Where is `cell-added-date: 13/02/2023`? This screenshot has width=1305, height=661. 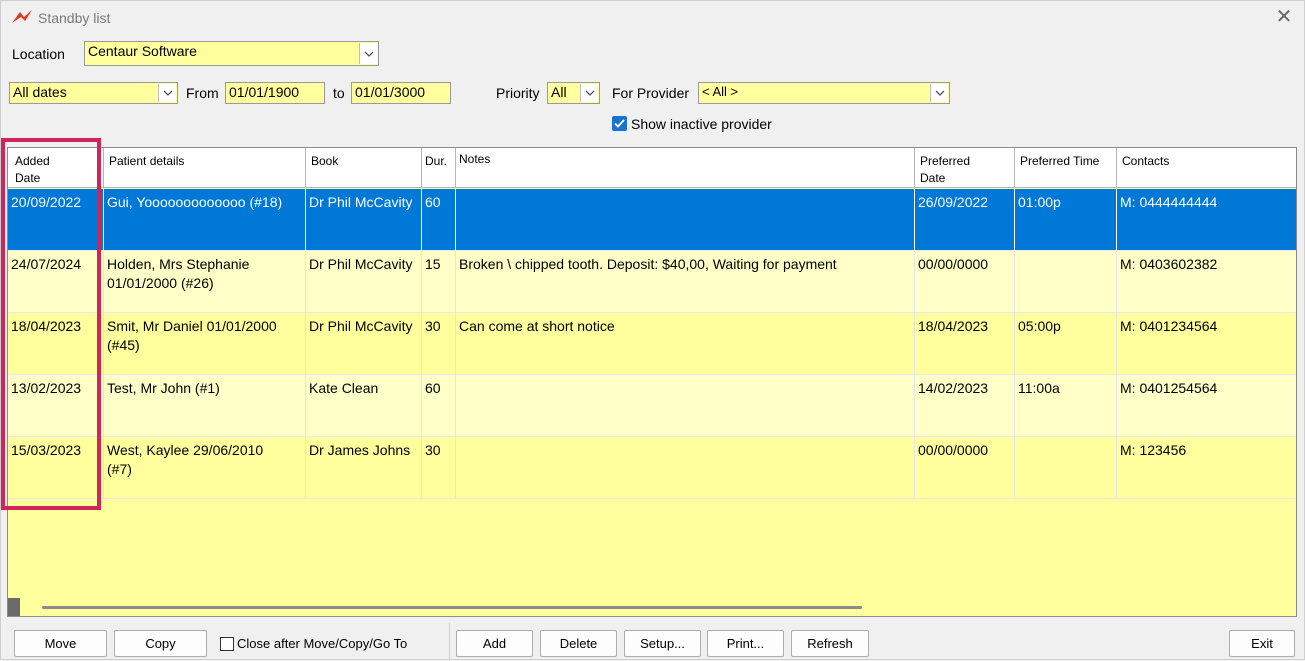 cell-added-date: 13/02/2023 is located at coordinates (56, 406).